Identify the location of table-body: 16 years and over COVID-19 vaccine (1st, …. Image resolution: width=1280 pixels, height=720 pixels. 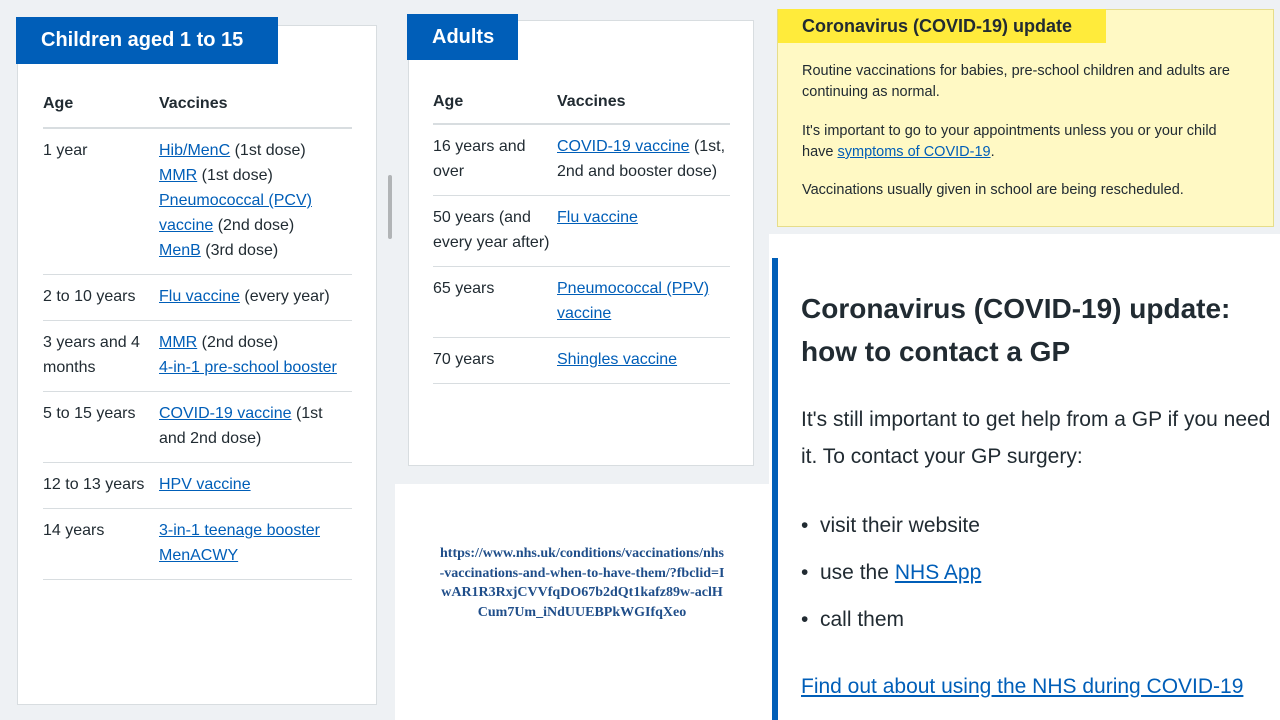
(581, 254).